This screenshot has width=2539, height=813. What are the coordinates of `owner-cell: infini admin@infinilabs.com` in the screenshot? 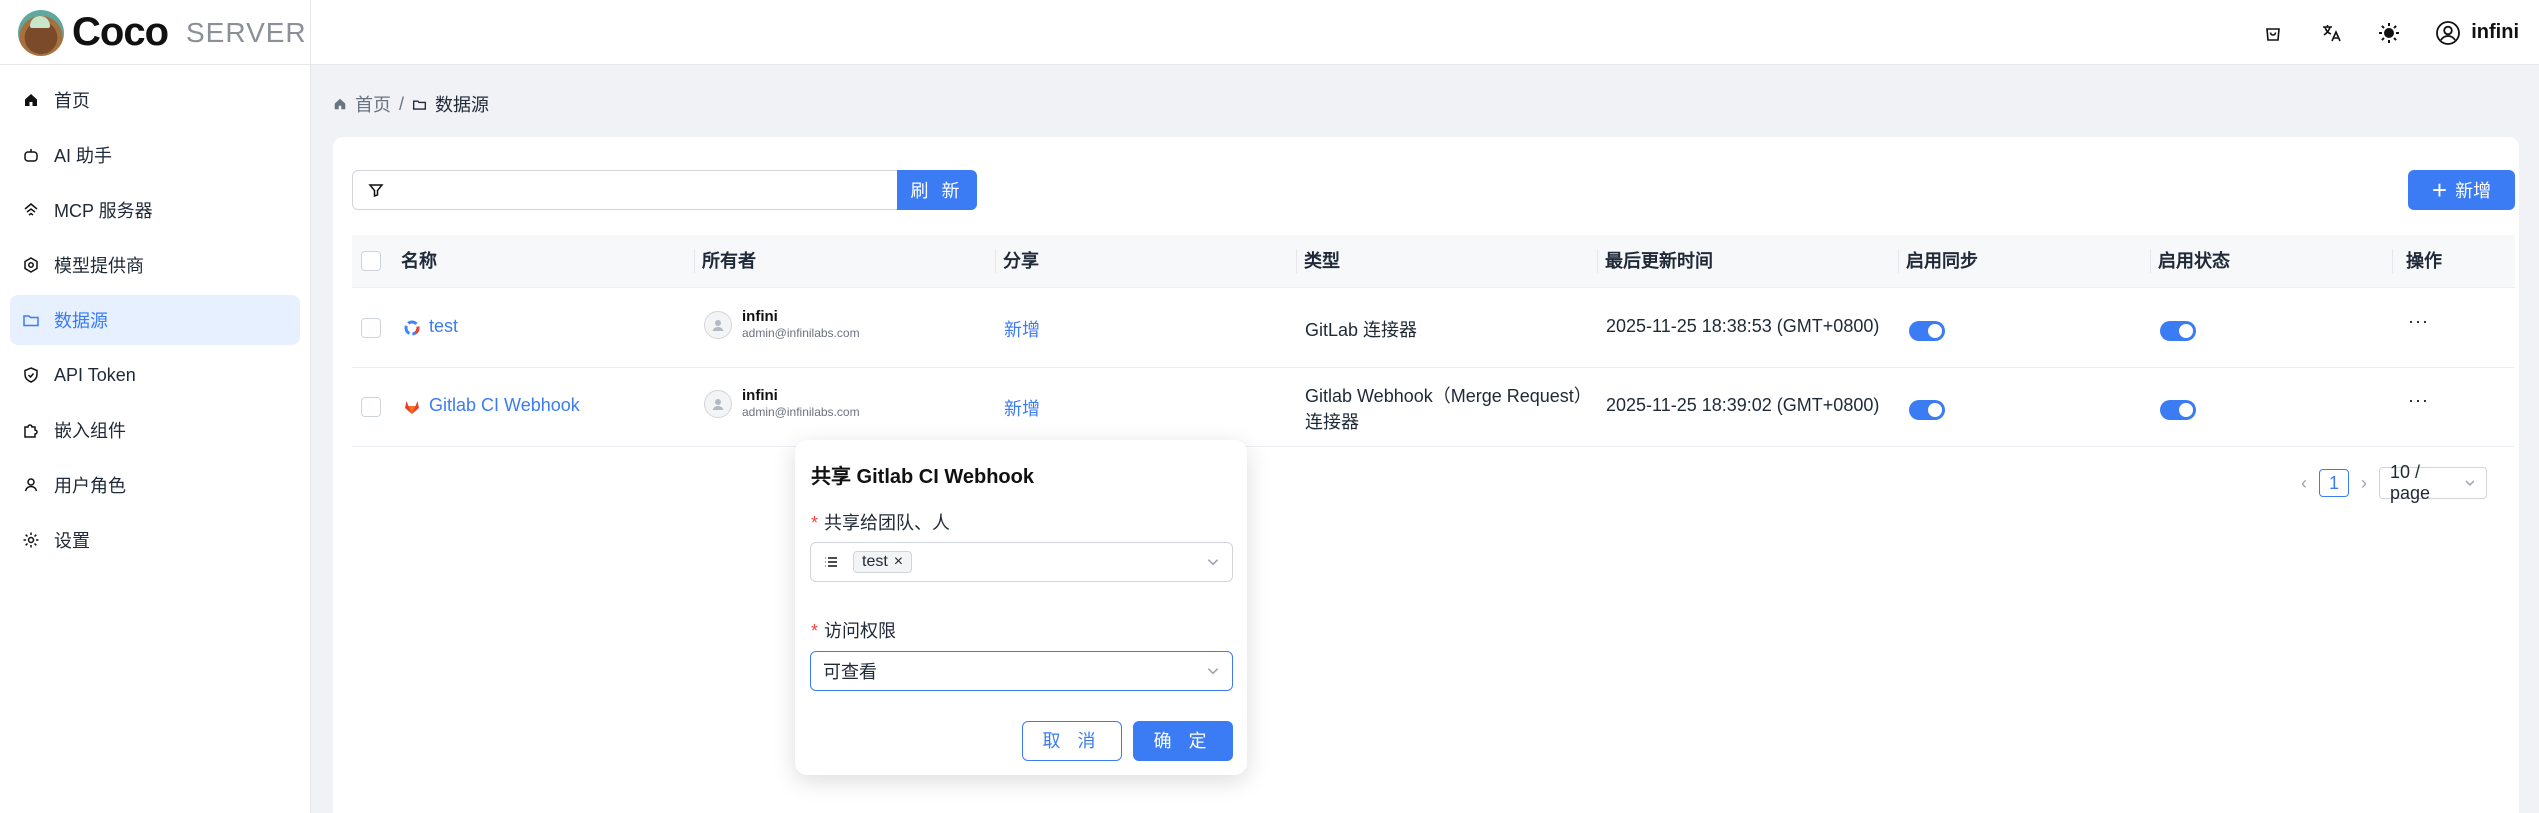 It's located at (782, 325).